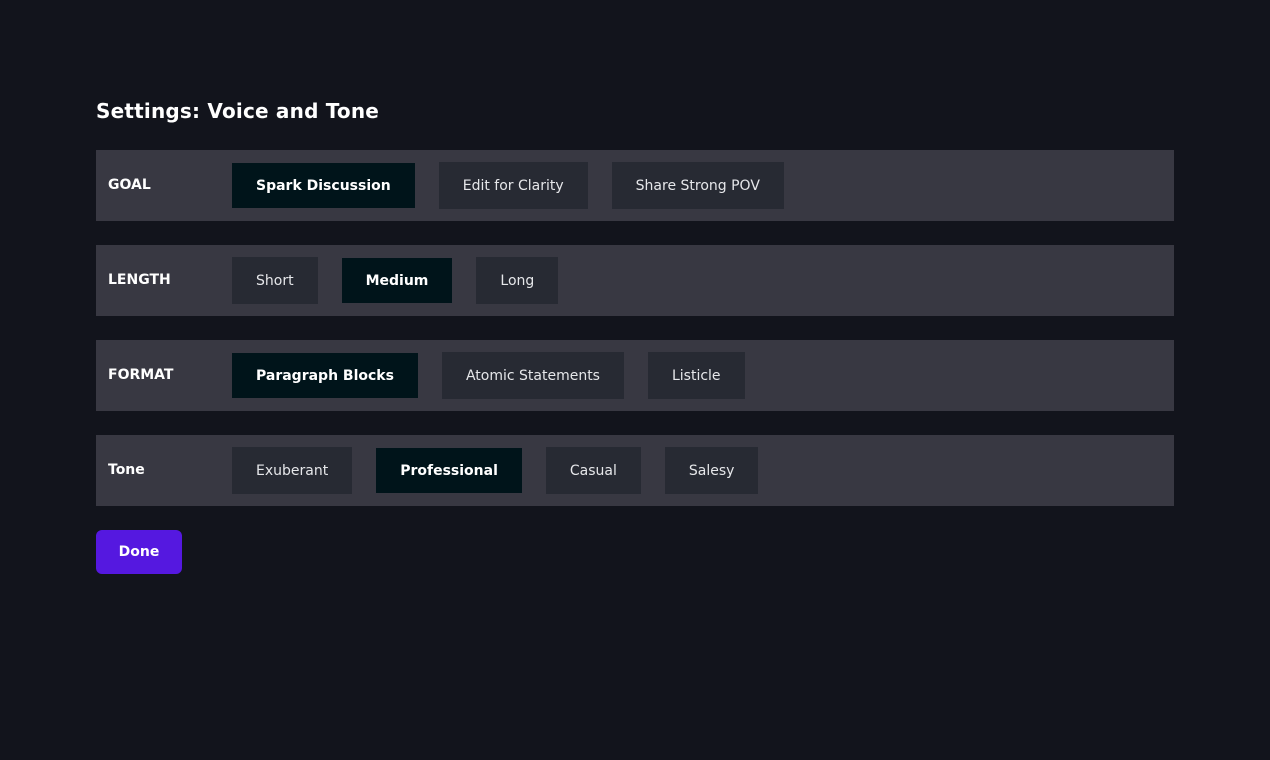  I want to click on format-label: FORMAT, so click(141, 375).